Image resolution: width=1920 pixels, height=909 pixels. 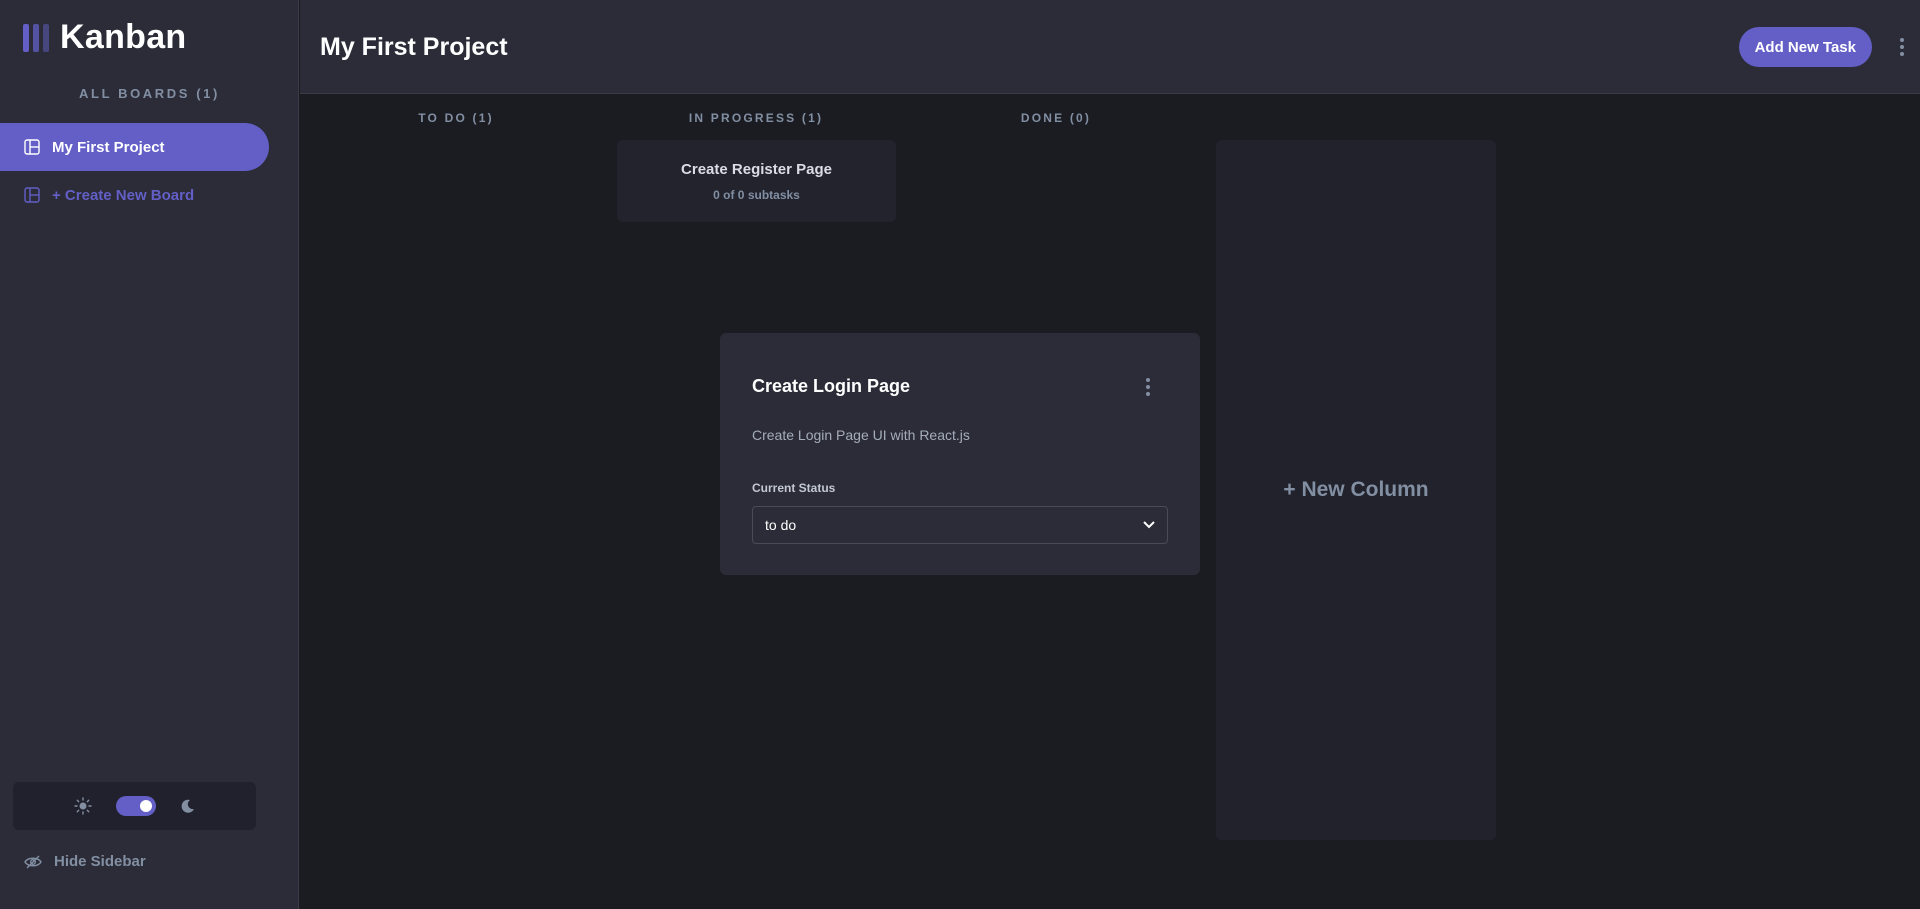 What do you see at coordinates (149, 93) in the screenshot?
I see `all-boards-heading: ALL BOARDS (1)` at bounding box center [149, 93].